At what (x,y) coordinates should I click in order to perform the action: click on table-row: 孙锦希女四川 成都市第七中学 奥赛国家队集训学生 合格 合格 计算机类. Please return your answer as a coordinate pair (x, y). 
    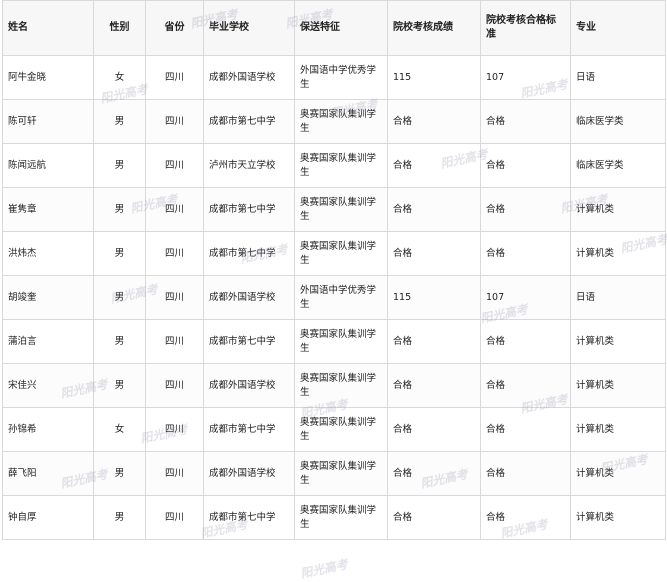
    Looking at the image, I should click on (334, 429).